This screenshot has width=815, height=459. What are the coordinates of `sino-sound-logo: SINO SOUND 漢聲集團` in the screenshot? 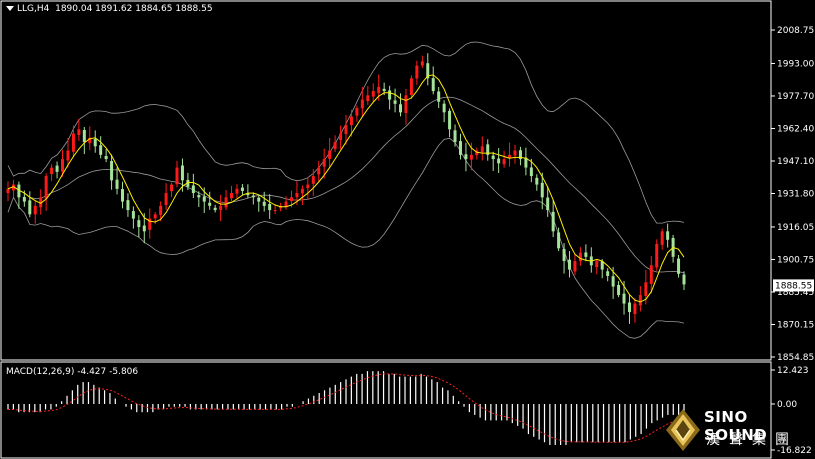 It's located at (739, 431).